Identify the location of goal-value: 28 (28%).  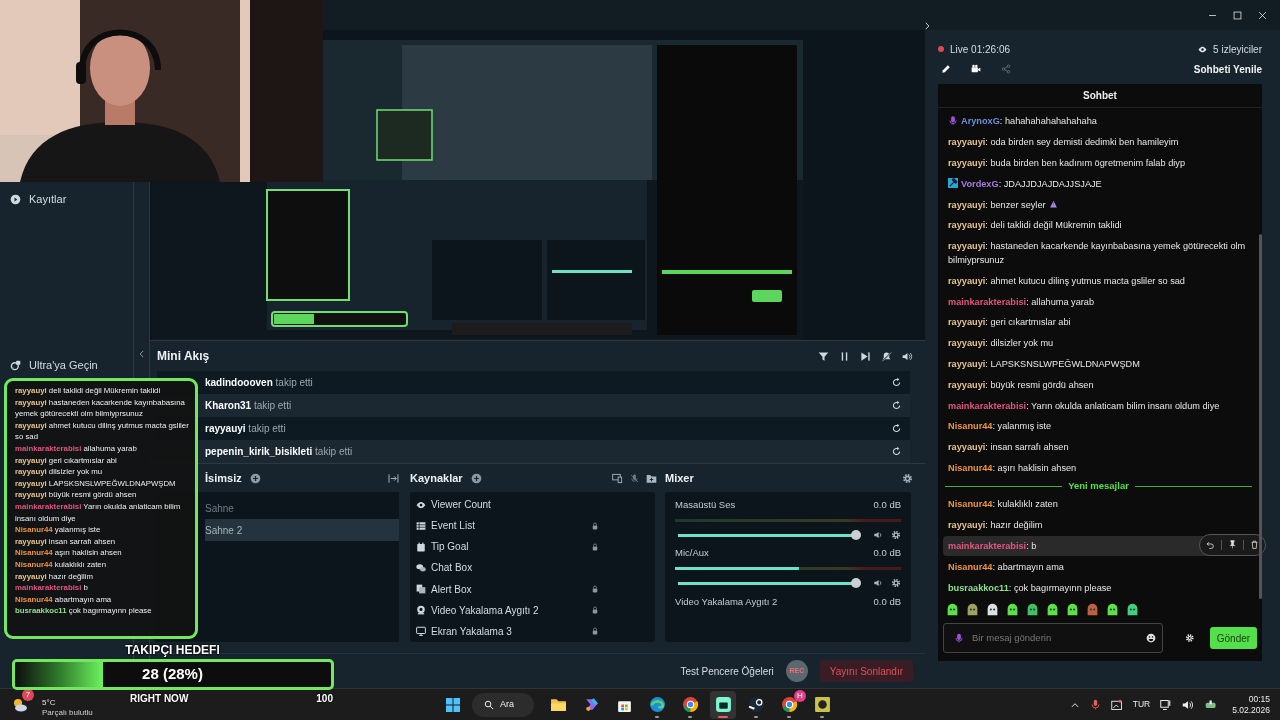
(172, 674).